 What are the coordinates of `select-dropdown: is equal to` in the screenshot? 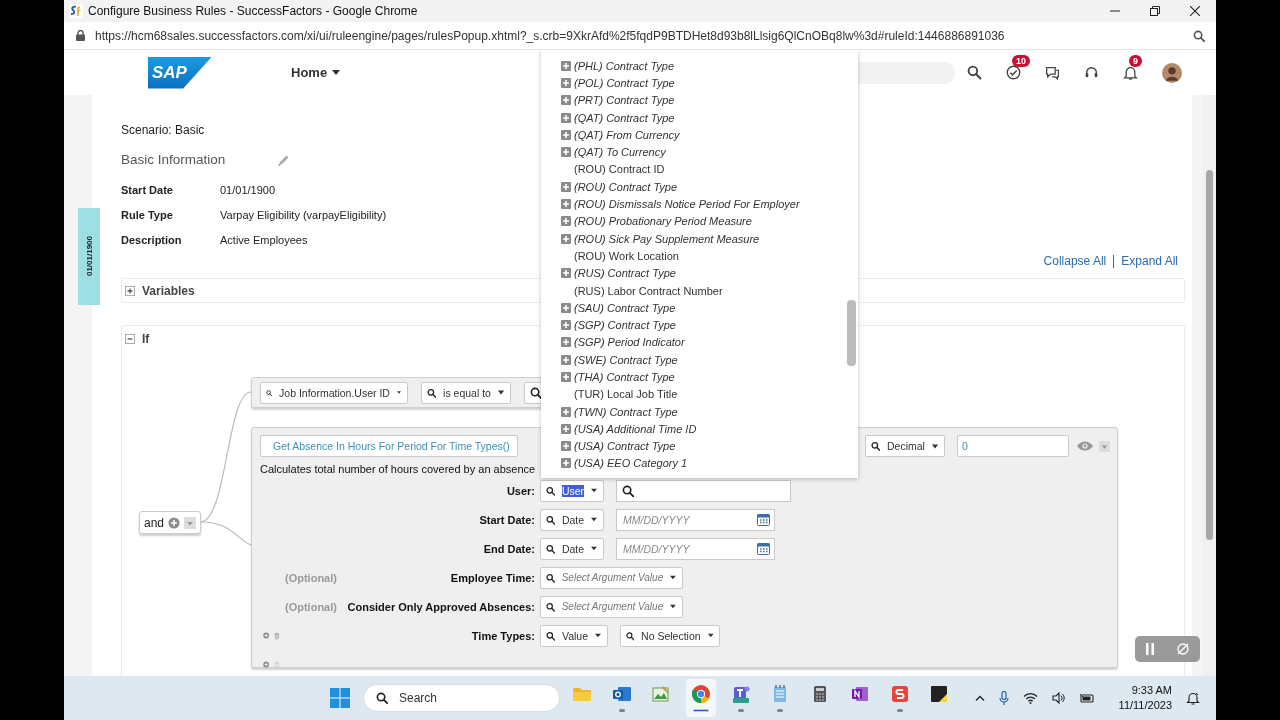 It's located at (466, 392).